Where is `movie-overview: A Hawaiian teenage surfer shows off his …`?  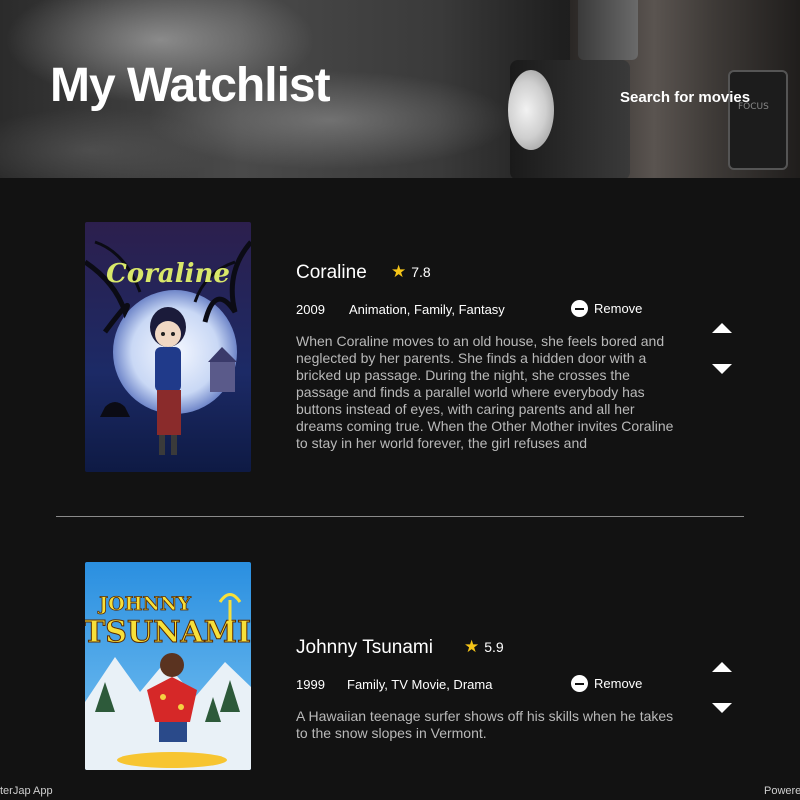
movie-overview: A Hawaiian teenage surfer shows off his … is located at coordinates (485, 724).